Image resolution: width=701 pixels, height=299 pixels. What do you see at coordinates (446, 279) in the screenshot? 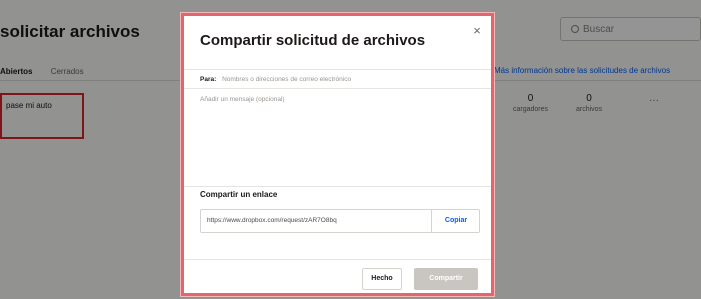
I see `share-button: Compartir` at bounding box center [446, 279].